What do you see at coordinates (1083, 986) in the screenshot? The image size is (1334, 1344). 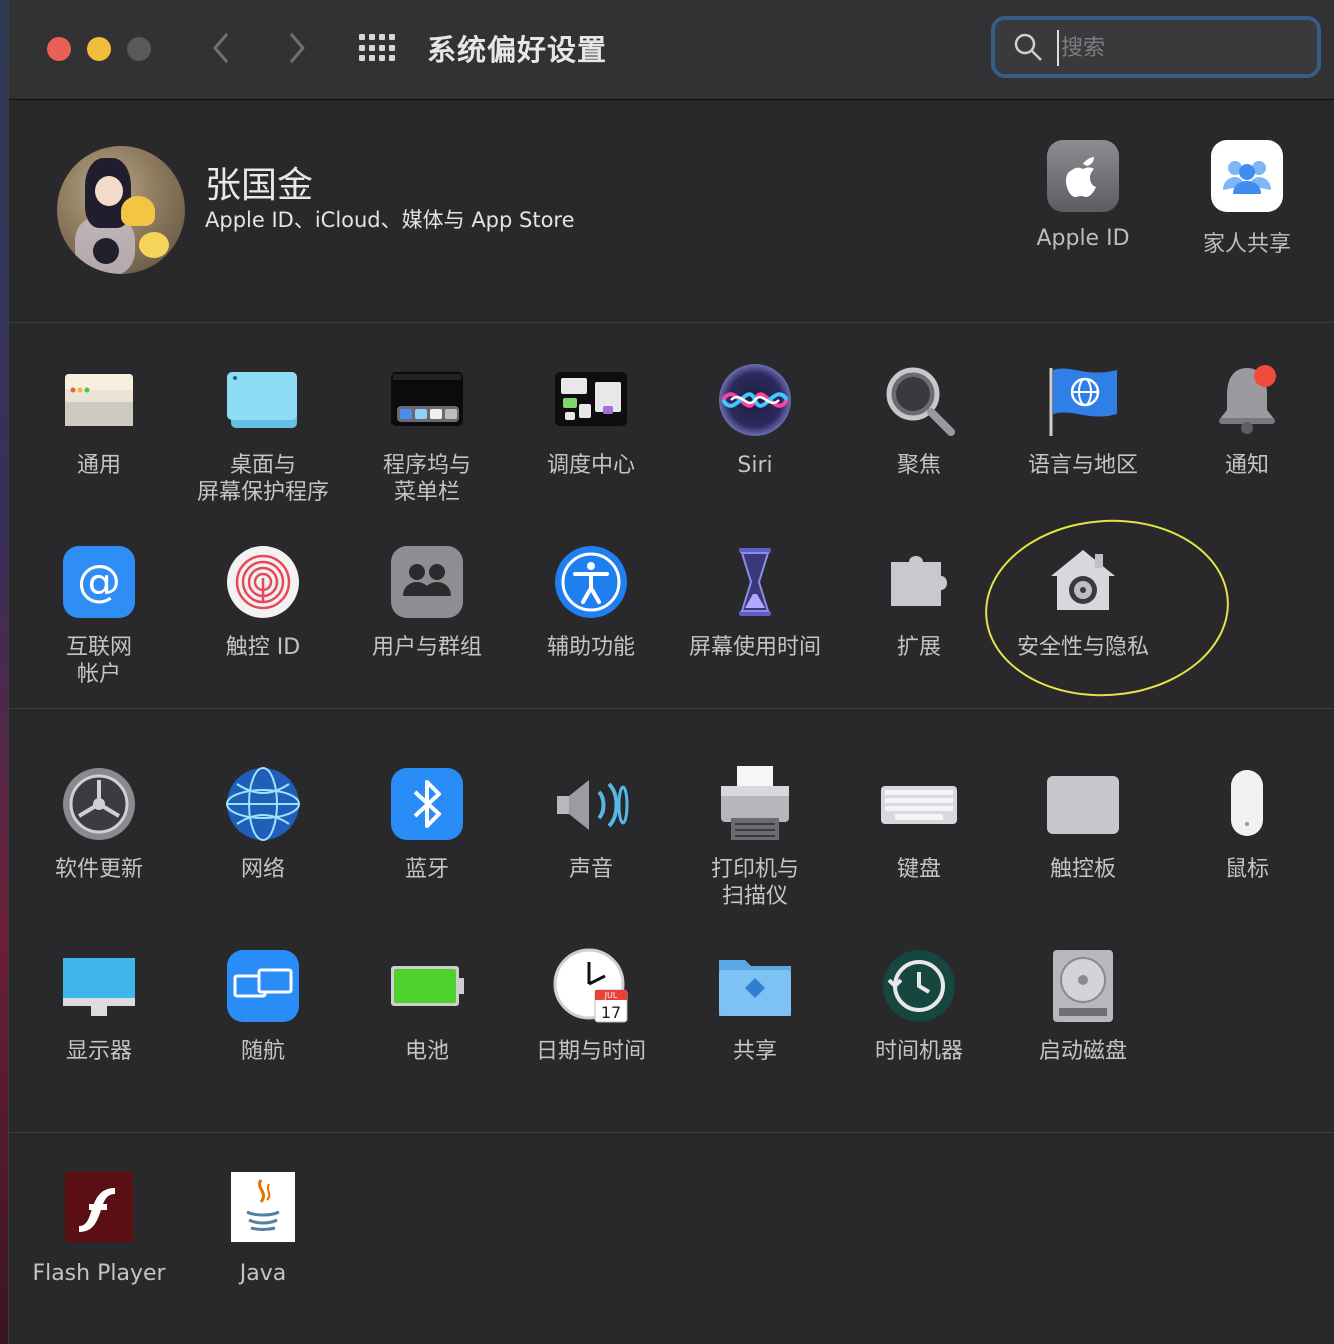 I see `startup-disk-icon` at bounding box center [1083, 986].